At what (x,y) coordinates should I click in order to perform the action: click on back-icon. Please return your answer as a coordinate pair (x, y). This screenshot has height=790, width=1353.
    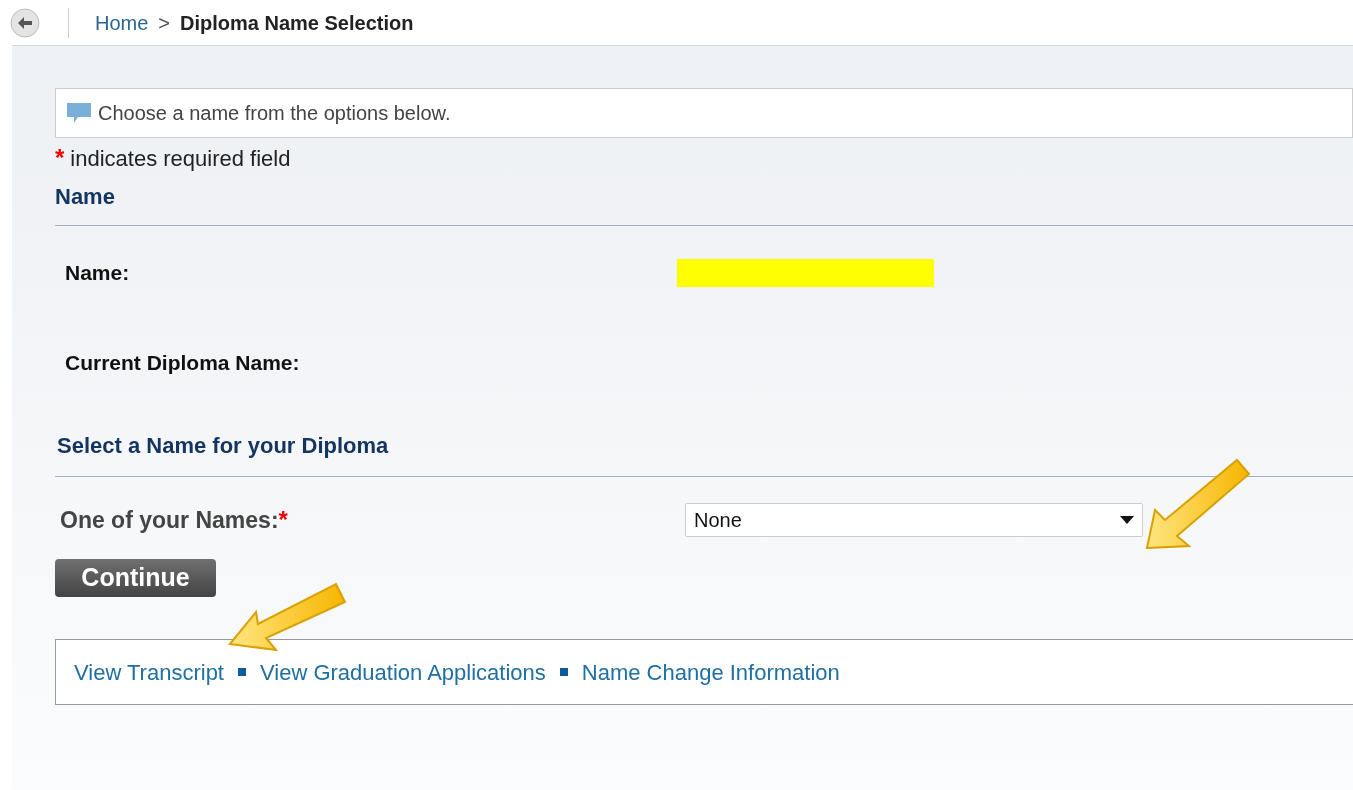
    Looking at the image, I should click on (25, 22).